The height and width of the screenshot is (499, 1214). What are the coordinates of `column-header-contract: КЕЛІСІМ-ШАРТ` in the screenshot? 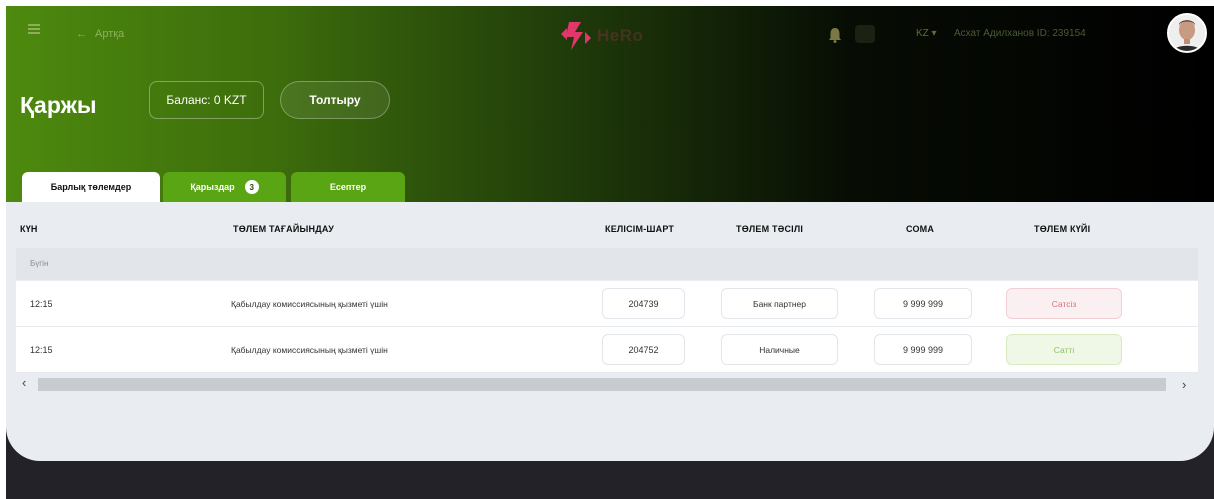 It's located at (639, 229).